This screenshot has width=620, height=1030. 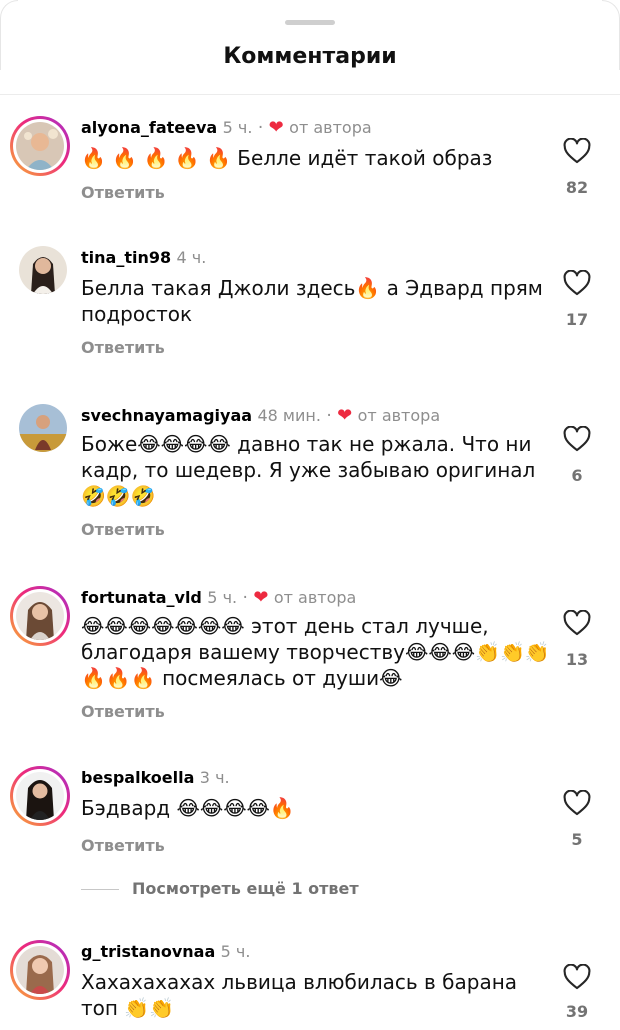 I want to click on comment-username: alyona_fateeva, so click(x=149, y=127).